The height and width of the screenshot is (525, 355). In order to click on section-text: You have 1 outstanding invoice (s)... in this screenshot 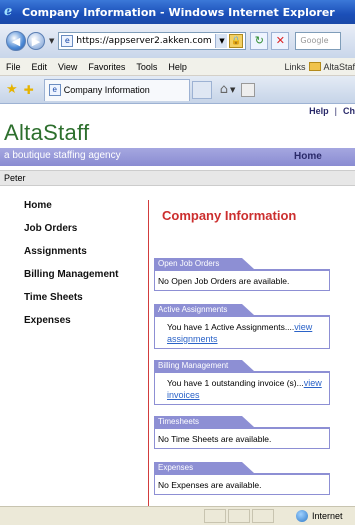, I will do `click(235, 383)`.